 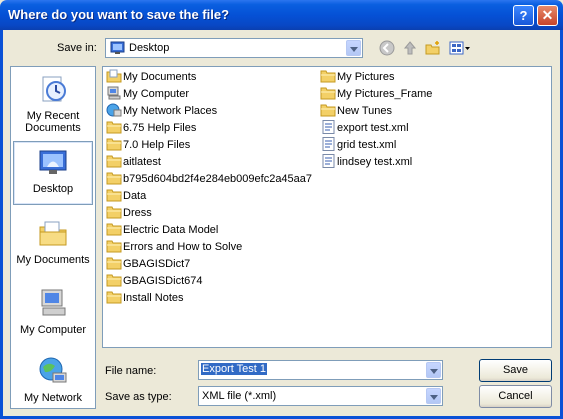 I want to click on place-label-line-2: Documents, so click(x=53, y=128).